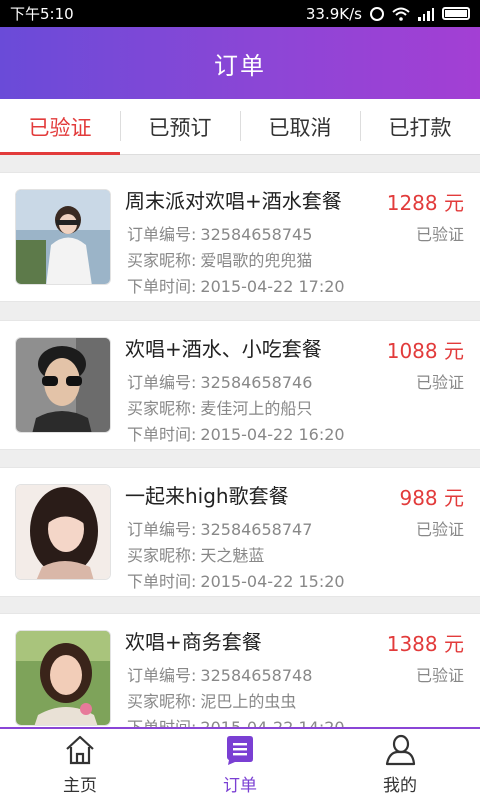 Image resolution: width=480 pixels, height=800 pixels. Describe the element at coordinates (425, 644) in the screenshot. I see `order-price: 1388 元` at that location.